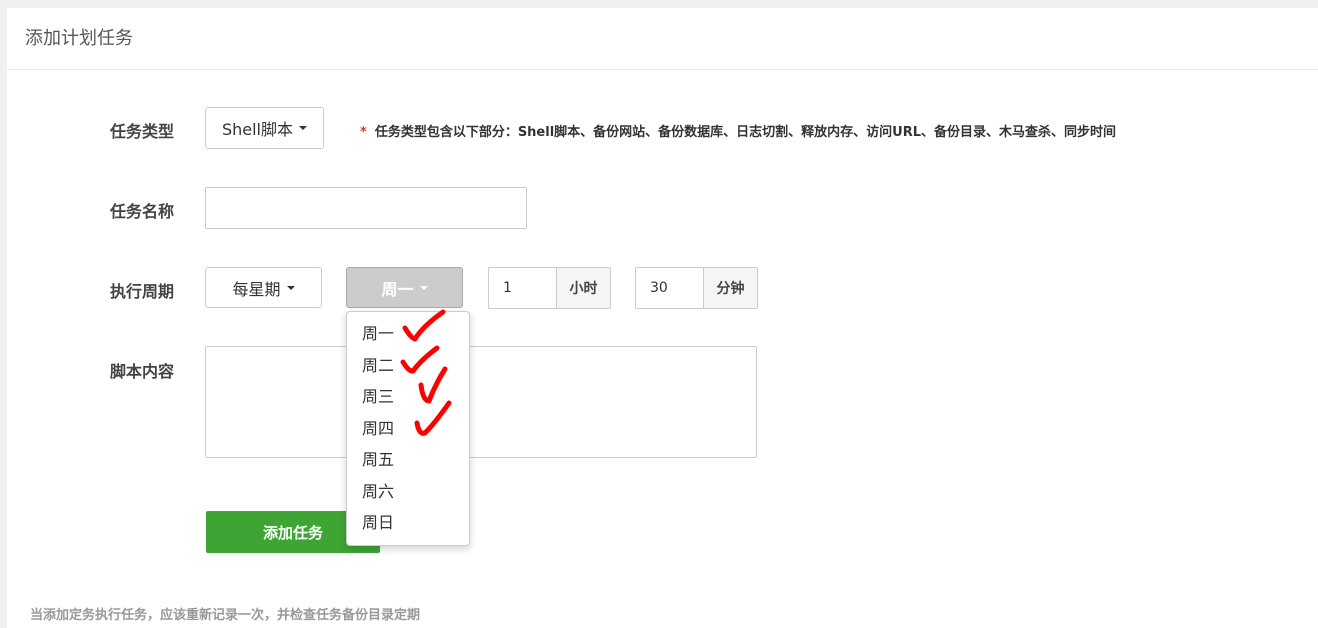 The height and width of the screenshot is (628, 1318). I want to click on weekday-option-sat: 周六, so click(408, 492).